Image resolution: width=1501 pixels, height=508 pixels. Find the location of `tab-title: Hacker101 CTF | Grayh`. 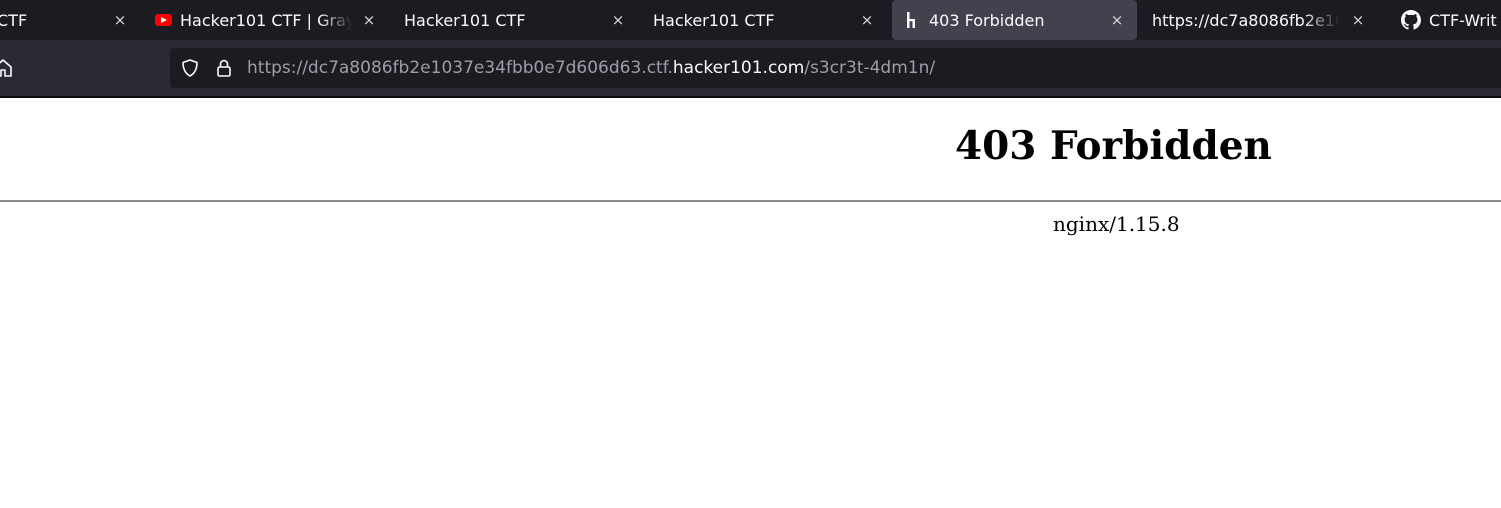

tab-title: Hacker101 CTF | Grayh is located at coordinates (266, 20).